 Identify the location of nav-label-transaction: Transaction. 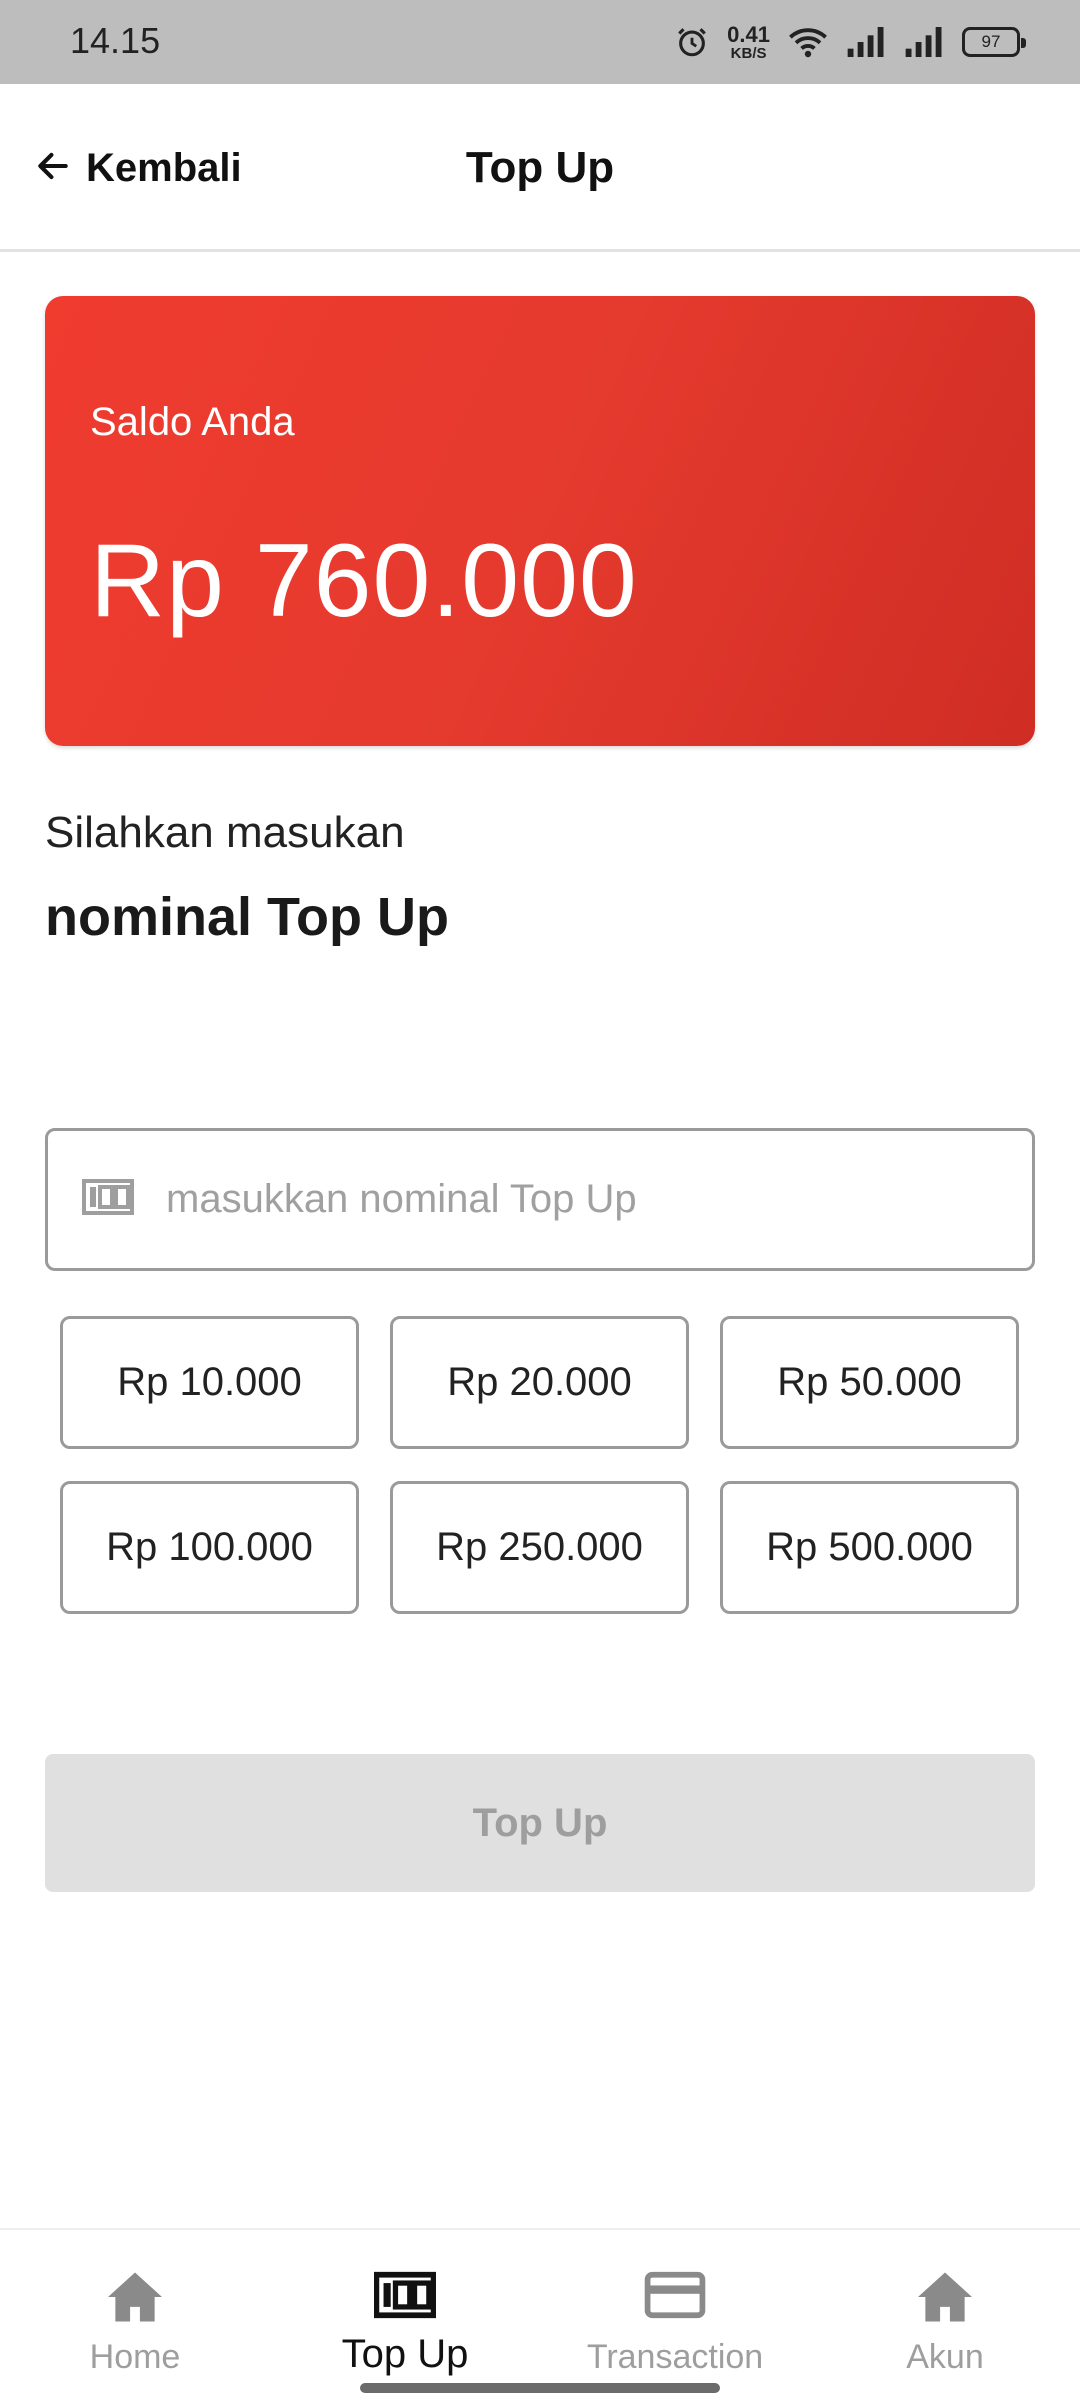
(675, 2357).